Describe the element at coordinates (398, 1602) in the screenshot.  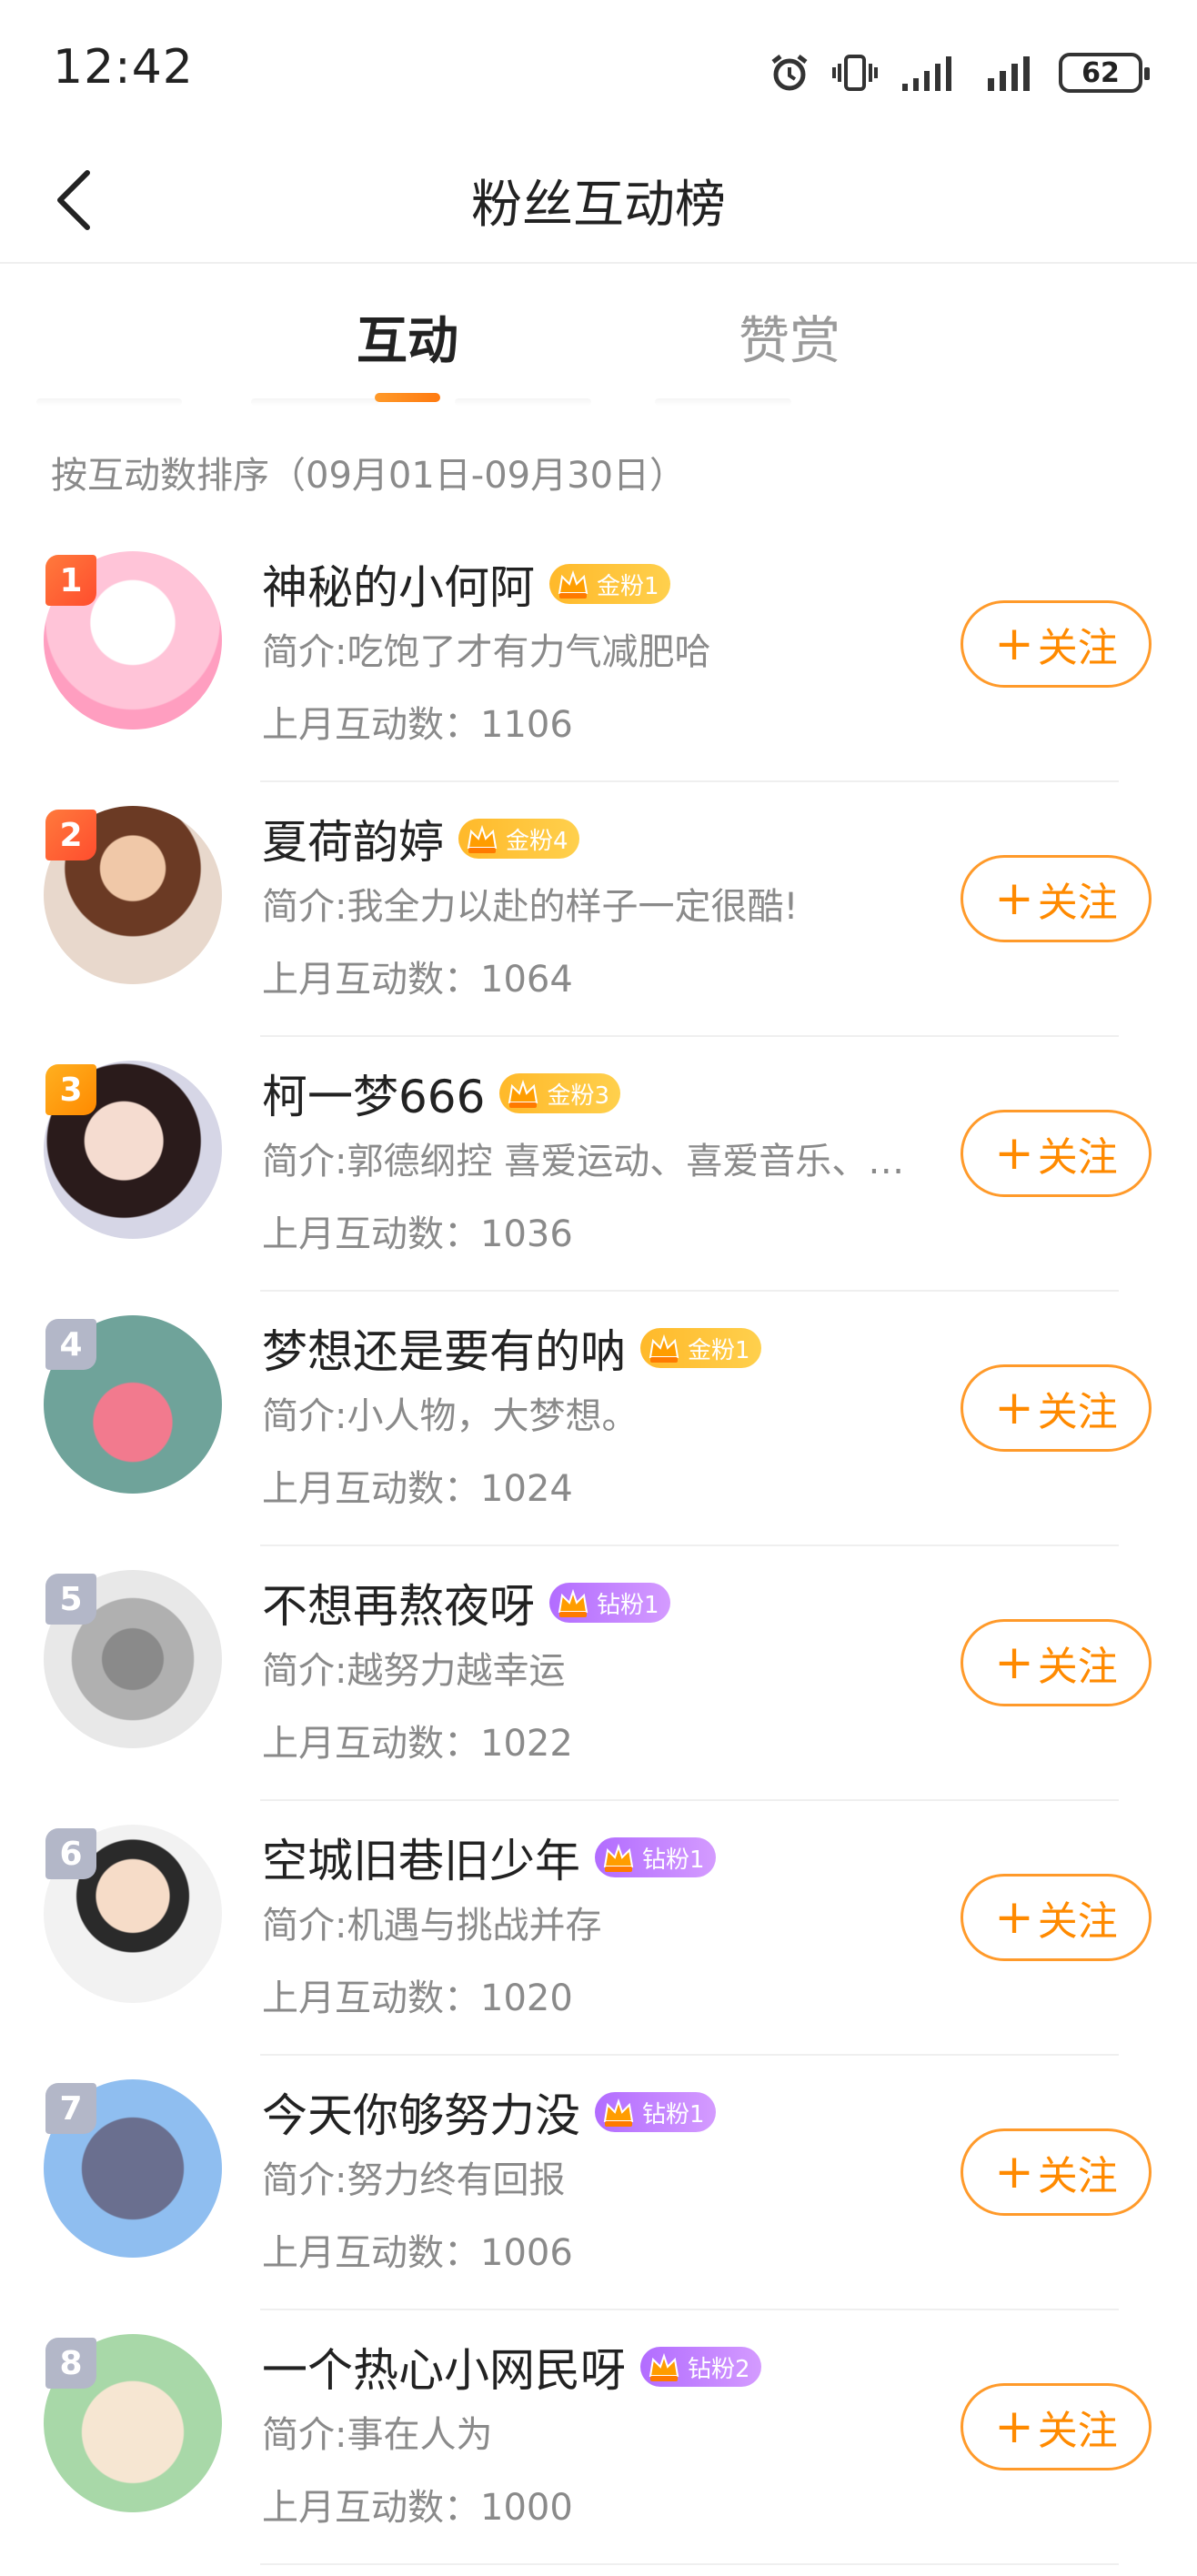
I see `fan-name: 不想再熬夜呀` at that location.